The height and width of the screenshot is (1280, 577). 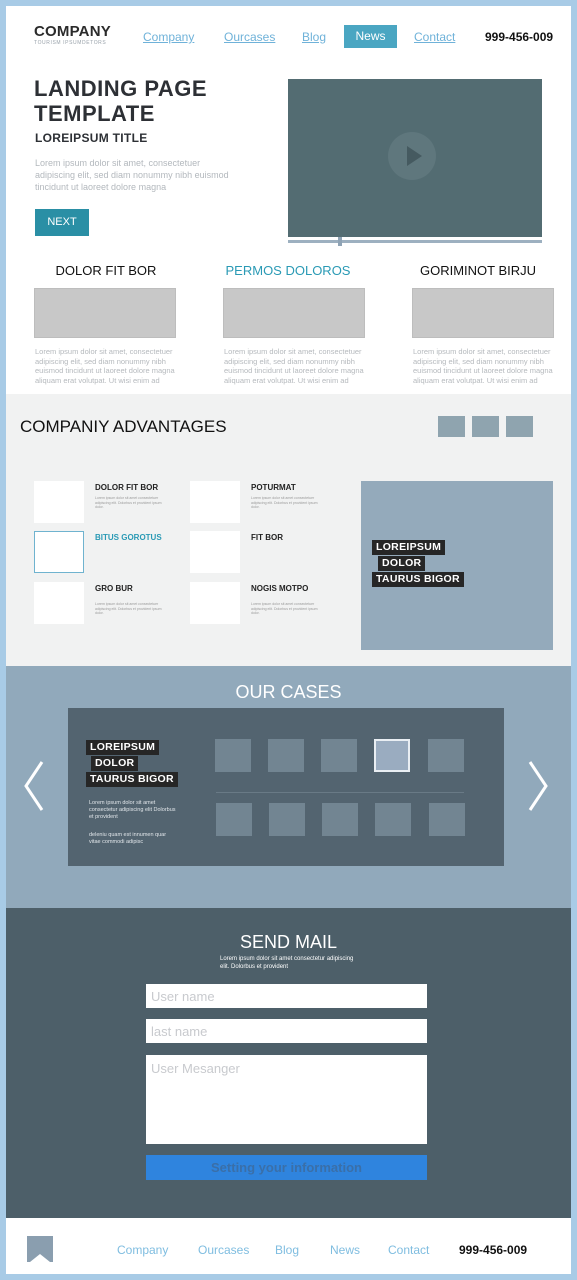 What do you see at coordinates (493, 1250) in the screenshot?
I see `footer-phone: 999-456-009` at bounding box center [493, 1250].